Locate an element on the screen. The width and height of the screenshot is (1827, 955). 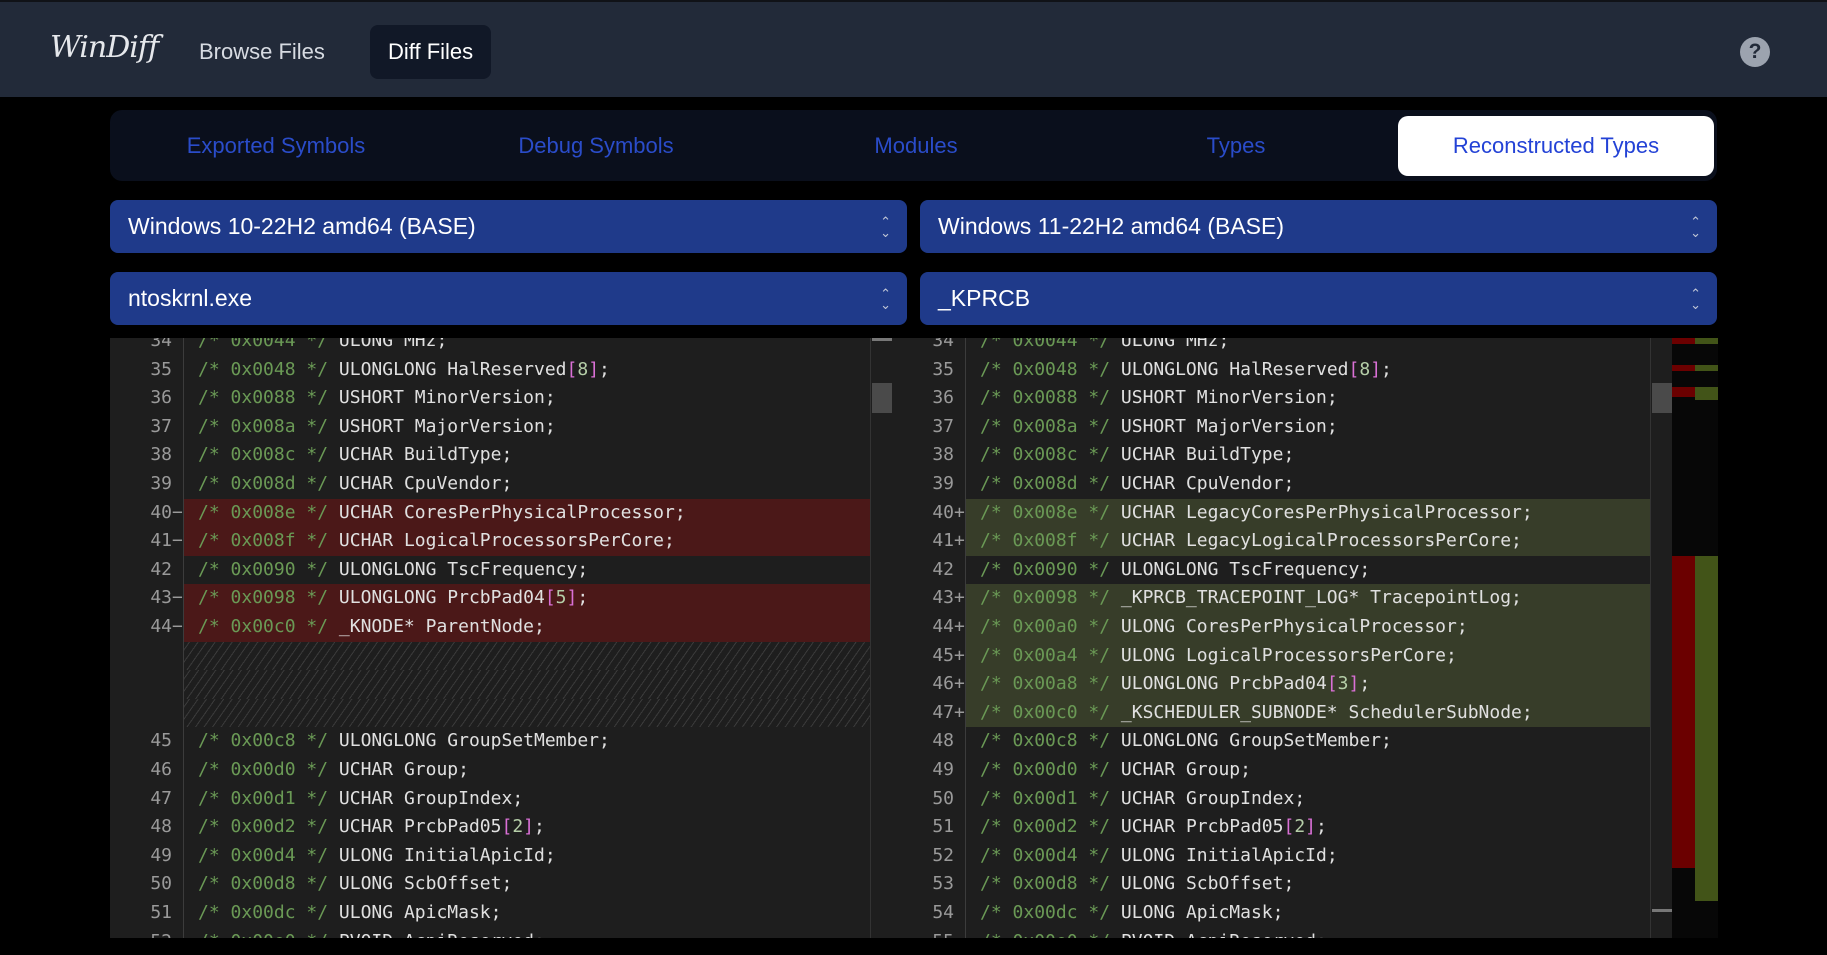
code-text: /* 0x0044 */ ULONG MHz; is located at coordinates (322, 347).